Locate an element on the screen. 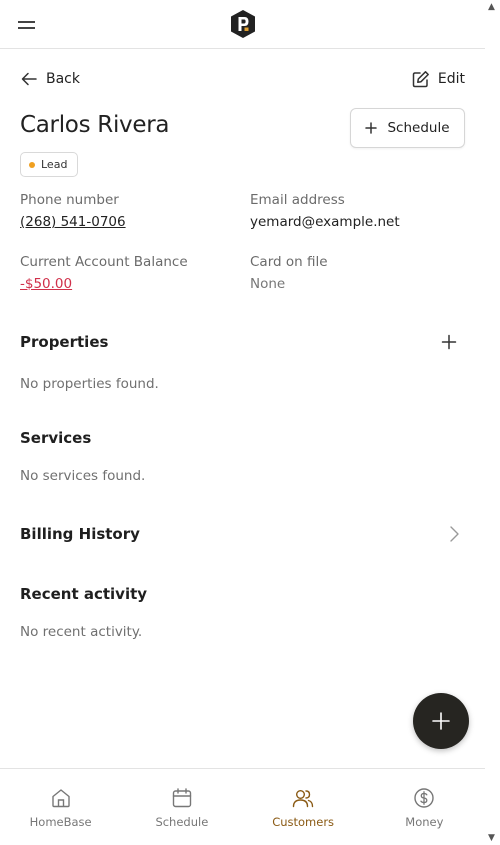 The width and height of the screenshot is (500, 845). menu-icon is located at coordinates (27, 24).